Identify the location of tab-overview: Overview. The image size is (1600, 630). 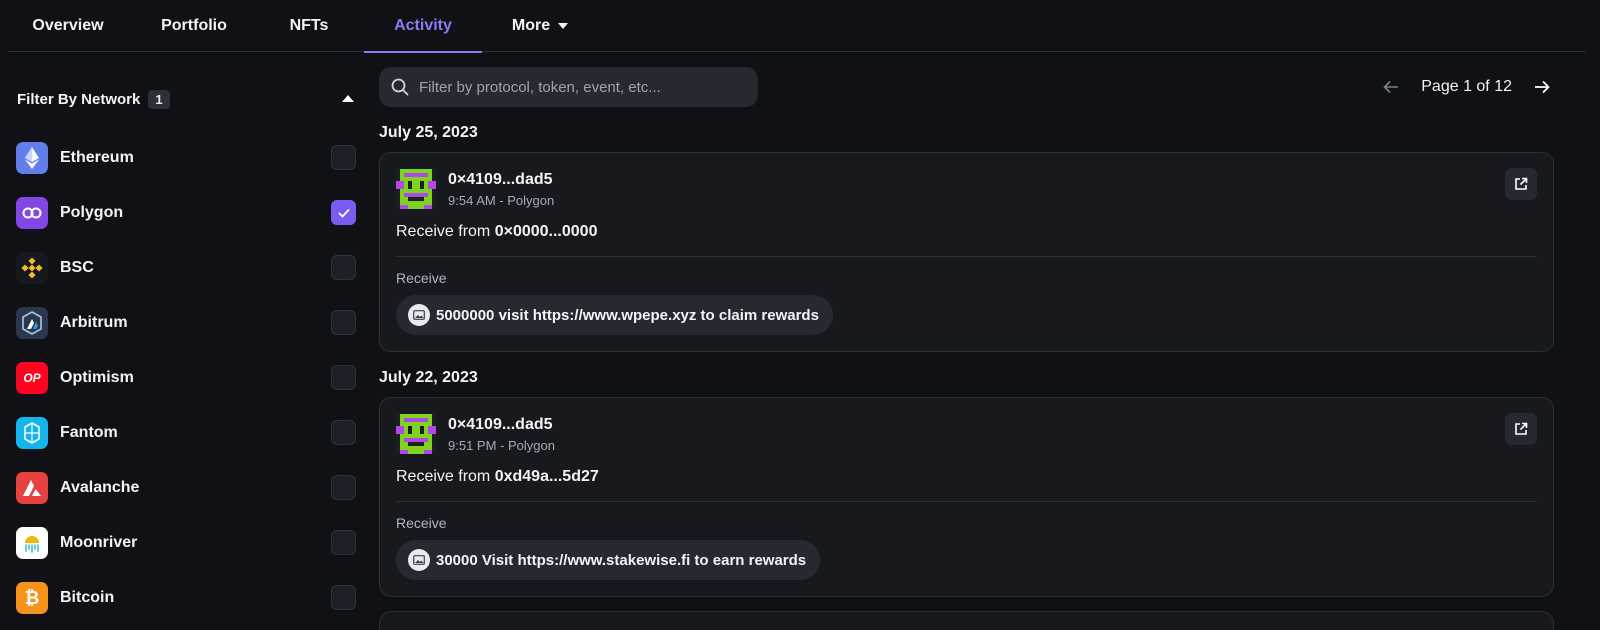
(68, 26).